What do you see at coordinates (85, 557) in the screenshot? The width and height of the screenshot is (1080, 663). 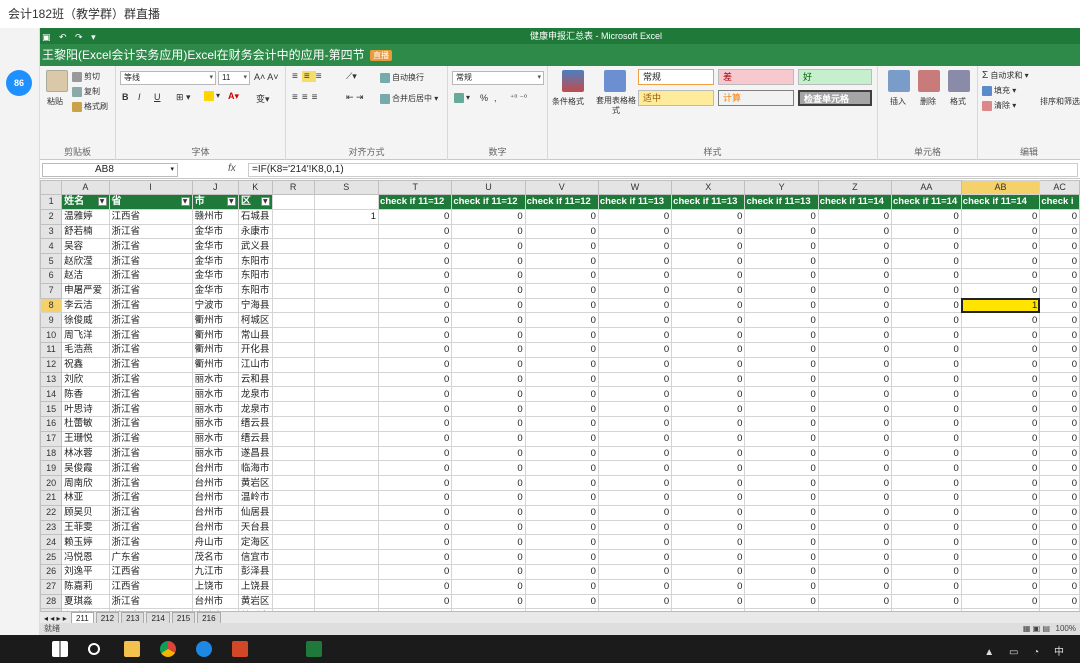 I see `cell-name: 冯悦恩` at bounding box center [85, 557].